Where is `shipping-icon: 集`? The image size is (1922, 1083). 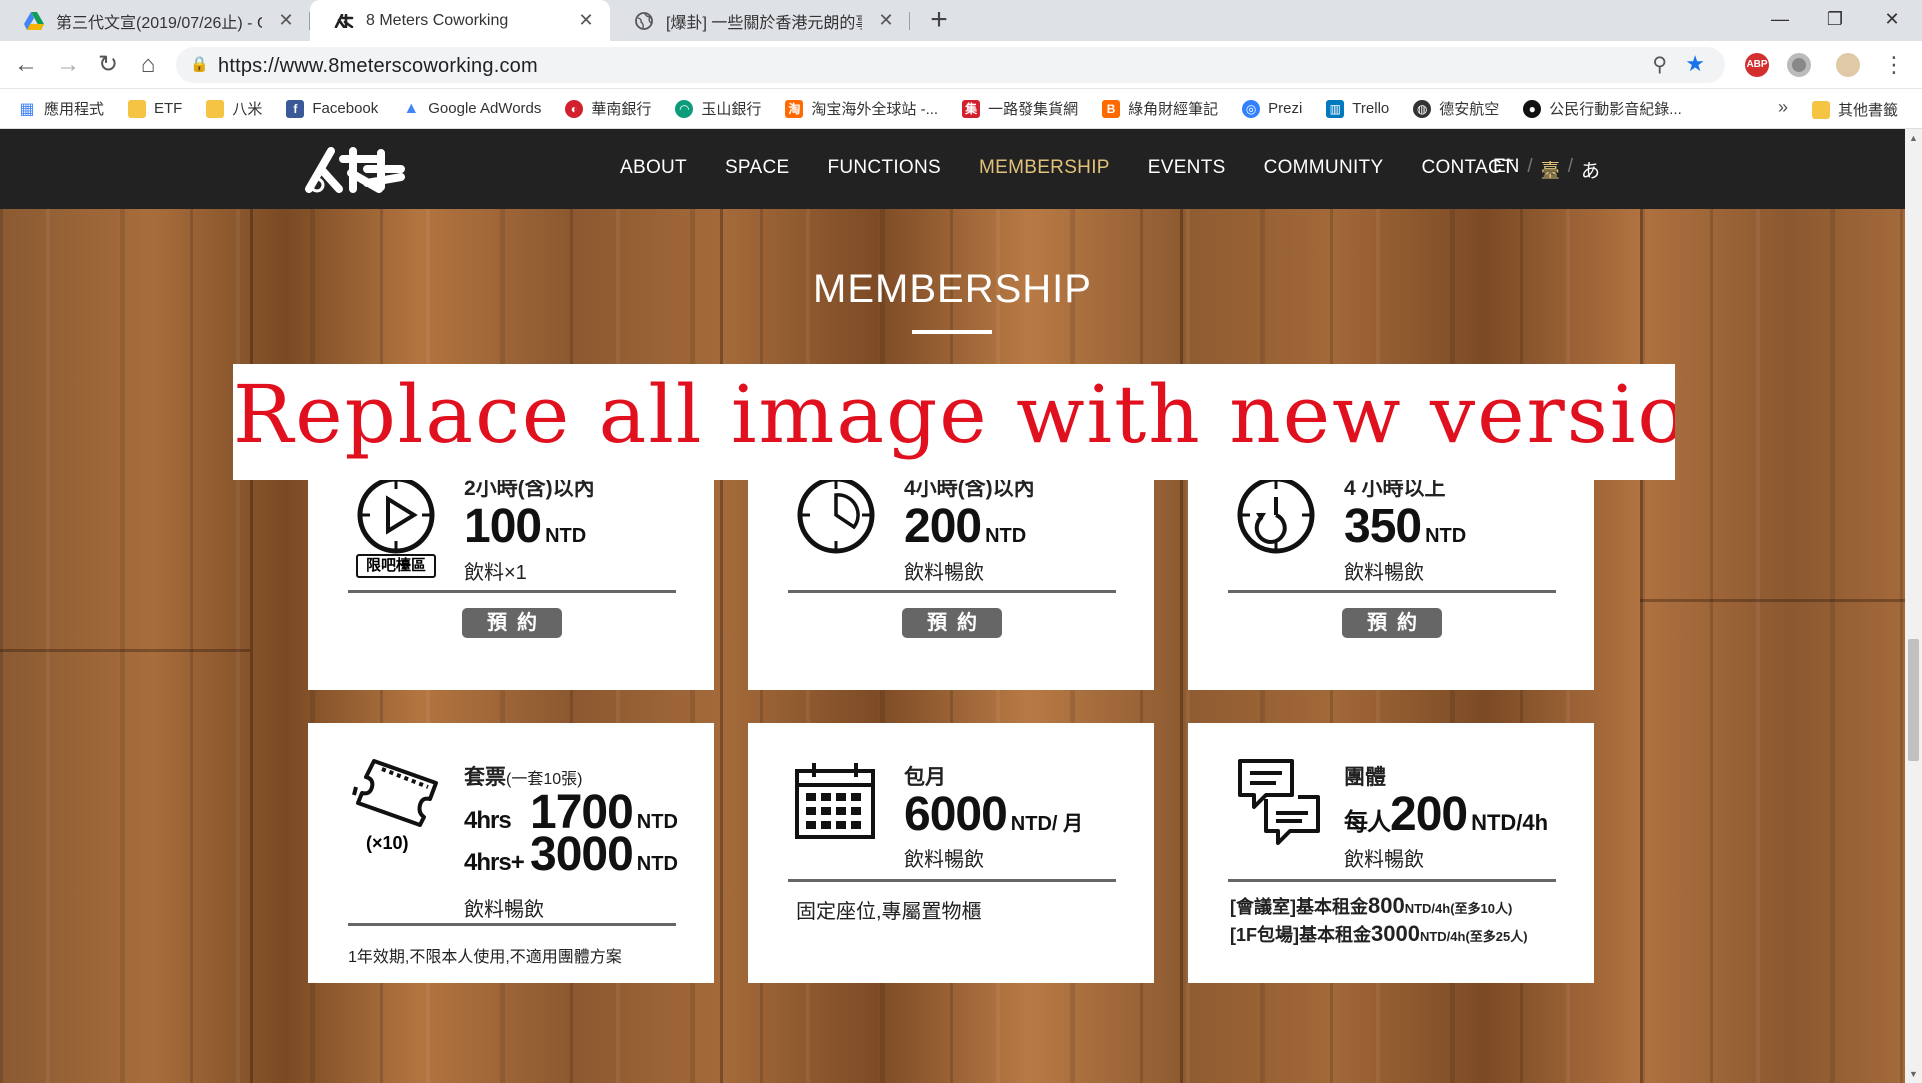 shipping-icon: 集 is located at coordinates (971, 108).